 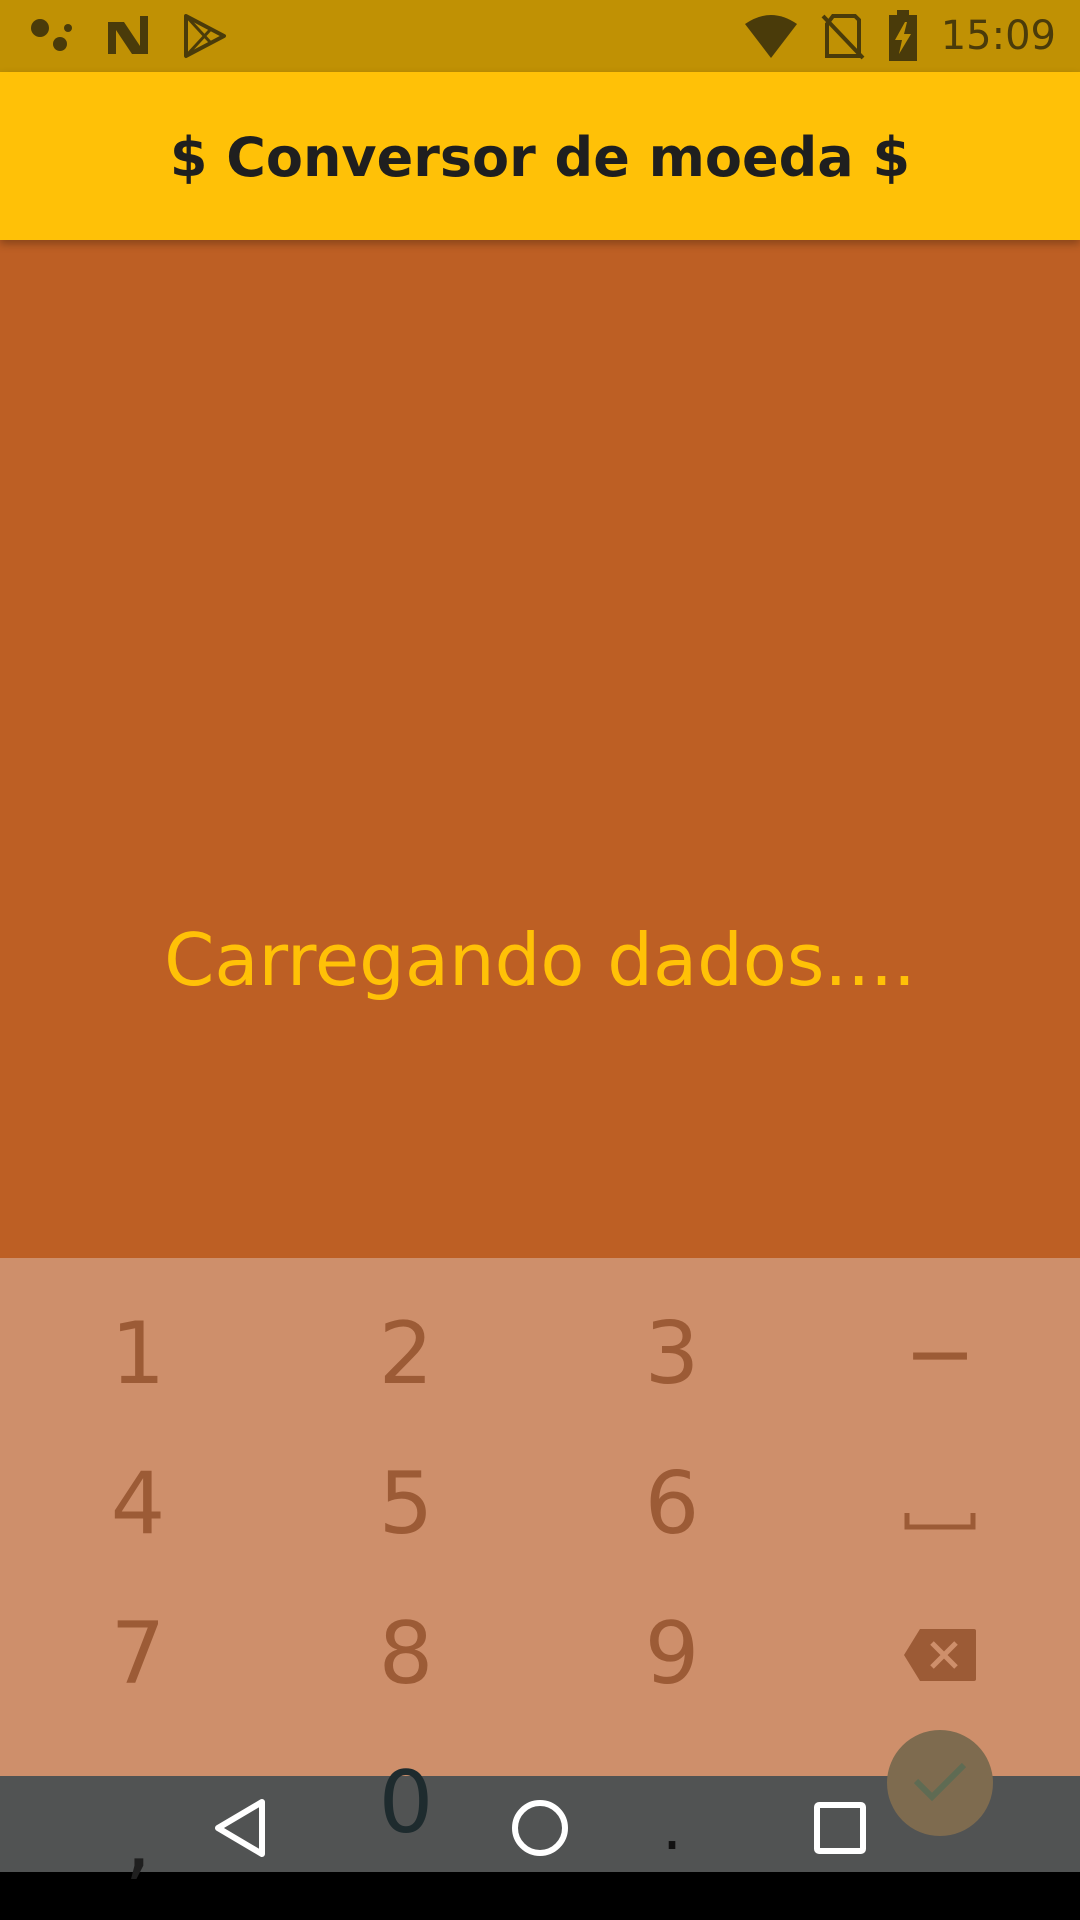 I want to click on app-title: $ Conversor de moeda $, so click(x=540, y=157).